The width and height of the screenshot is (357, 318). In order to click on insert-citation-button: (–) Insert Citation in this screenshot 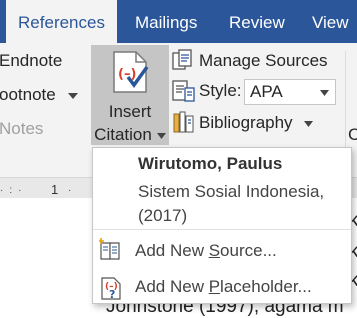, I will do `click(130, 95)`.